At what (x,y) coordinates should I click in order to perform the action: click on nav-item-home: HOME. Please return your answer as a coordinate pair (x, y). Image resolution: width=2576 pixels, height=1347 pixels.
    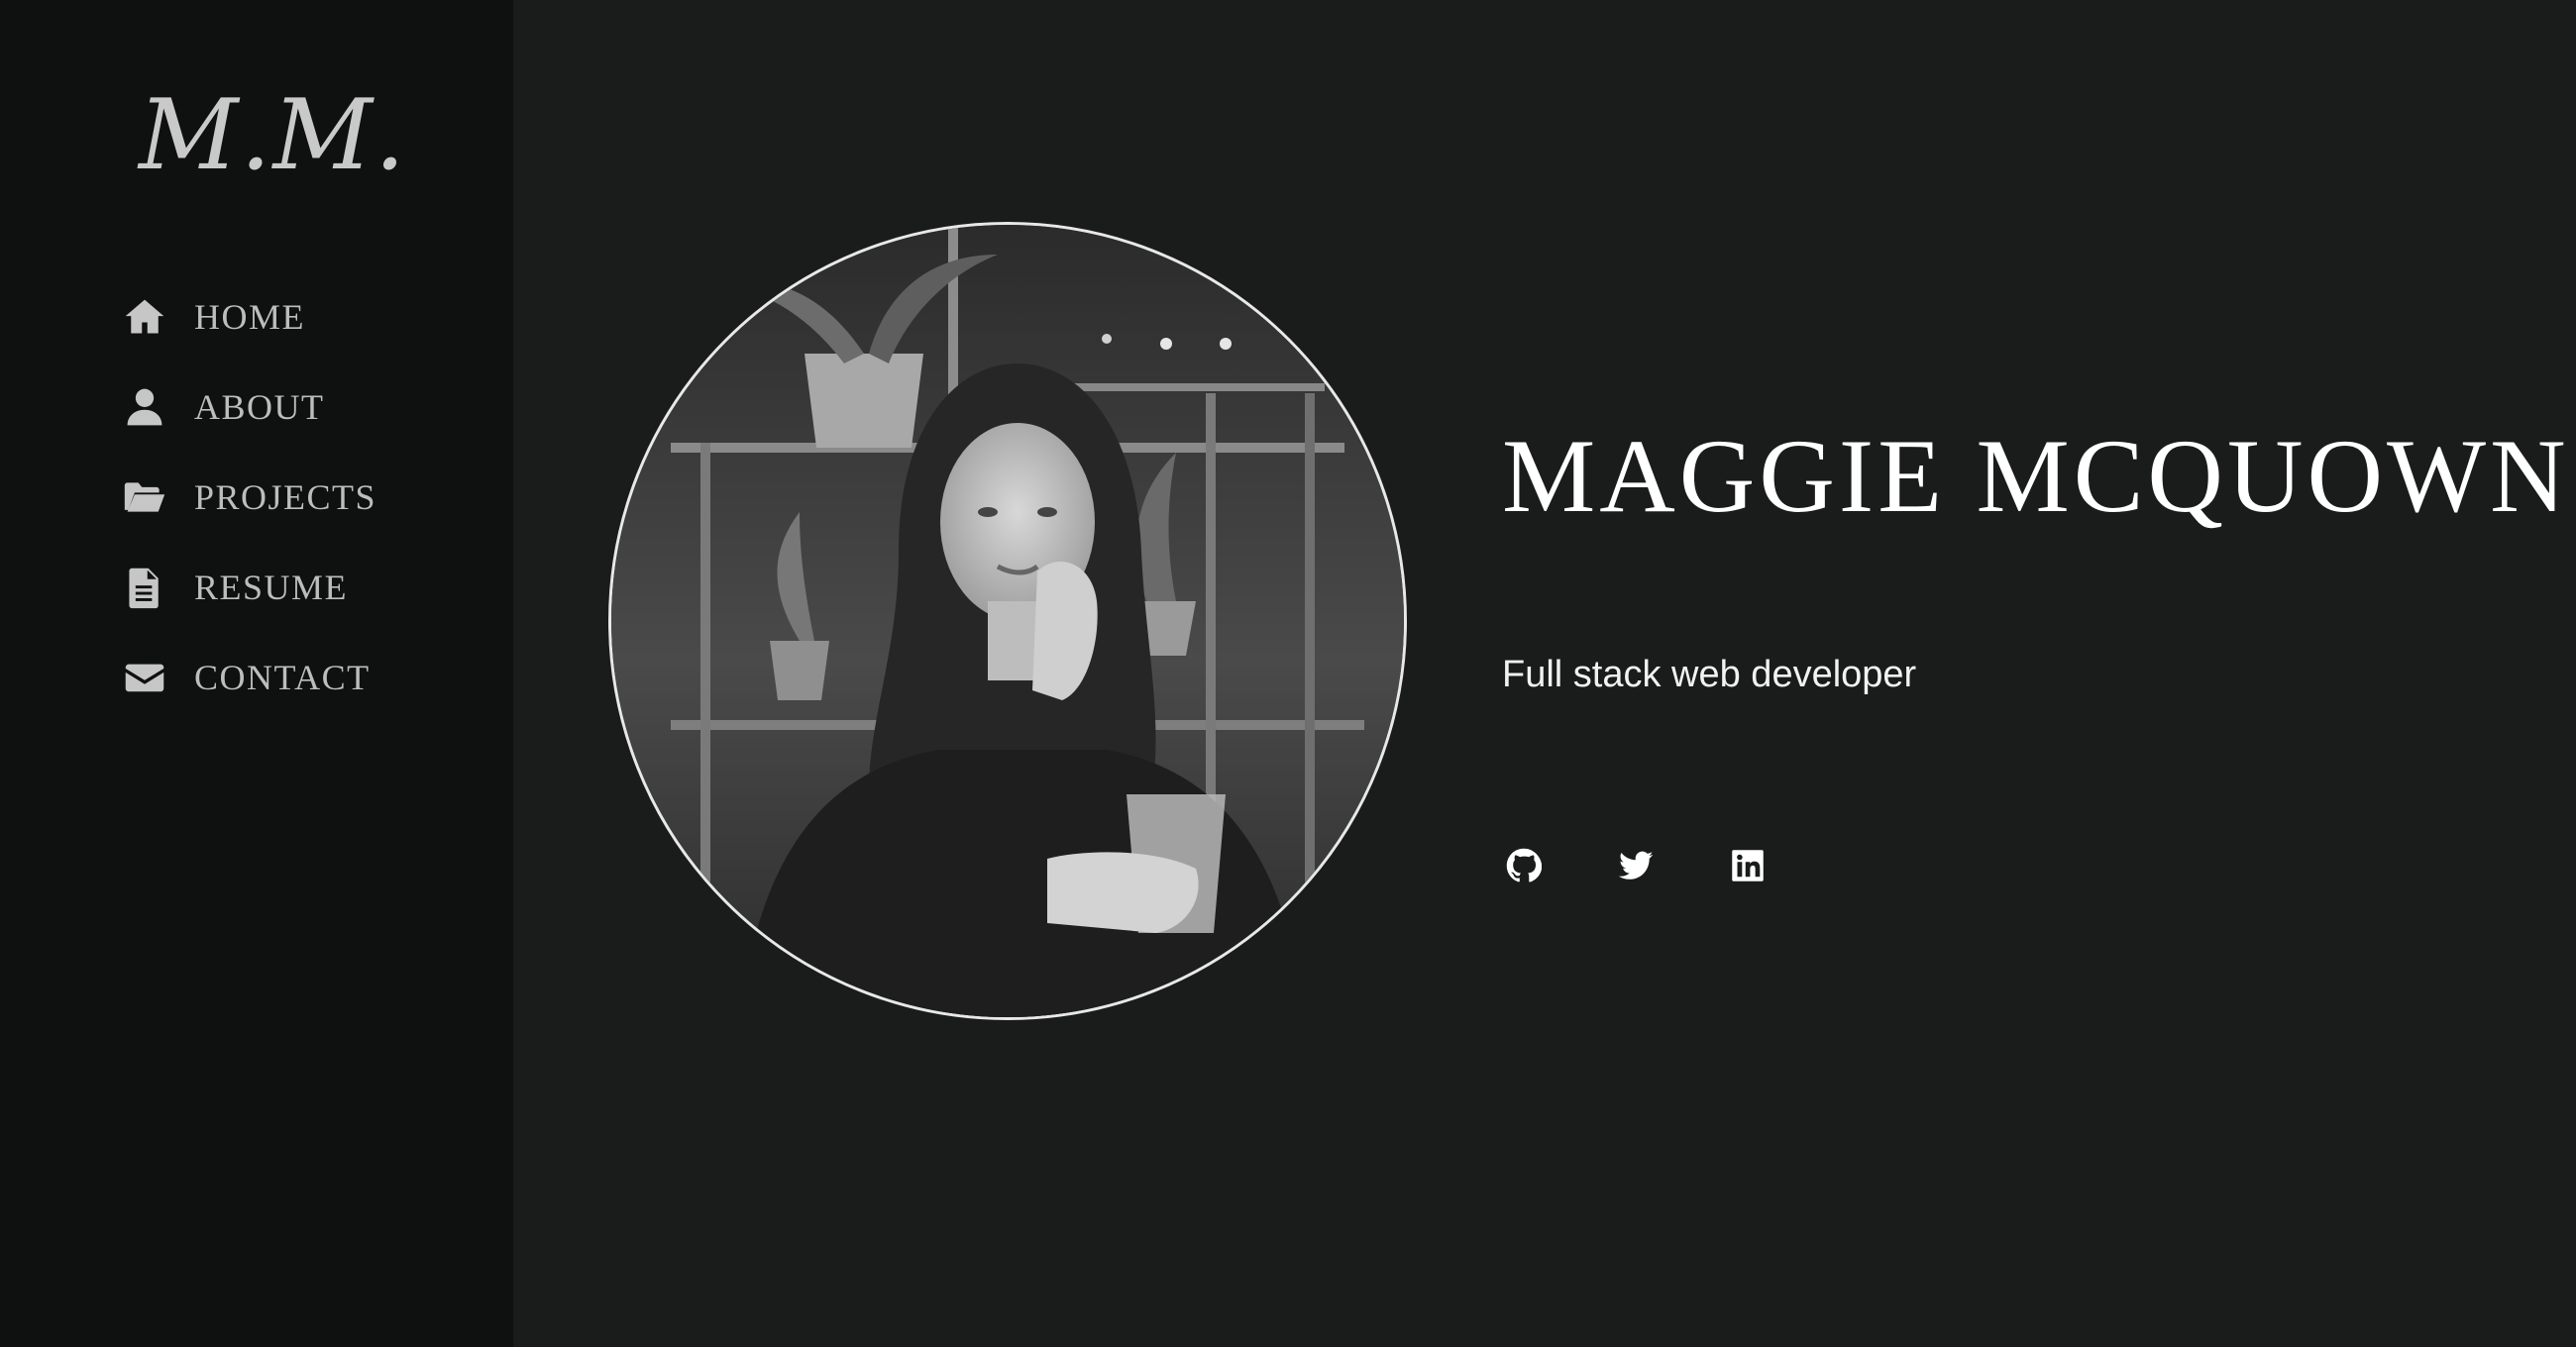
    Looking at the image, I should click on (248, 316).